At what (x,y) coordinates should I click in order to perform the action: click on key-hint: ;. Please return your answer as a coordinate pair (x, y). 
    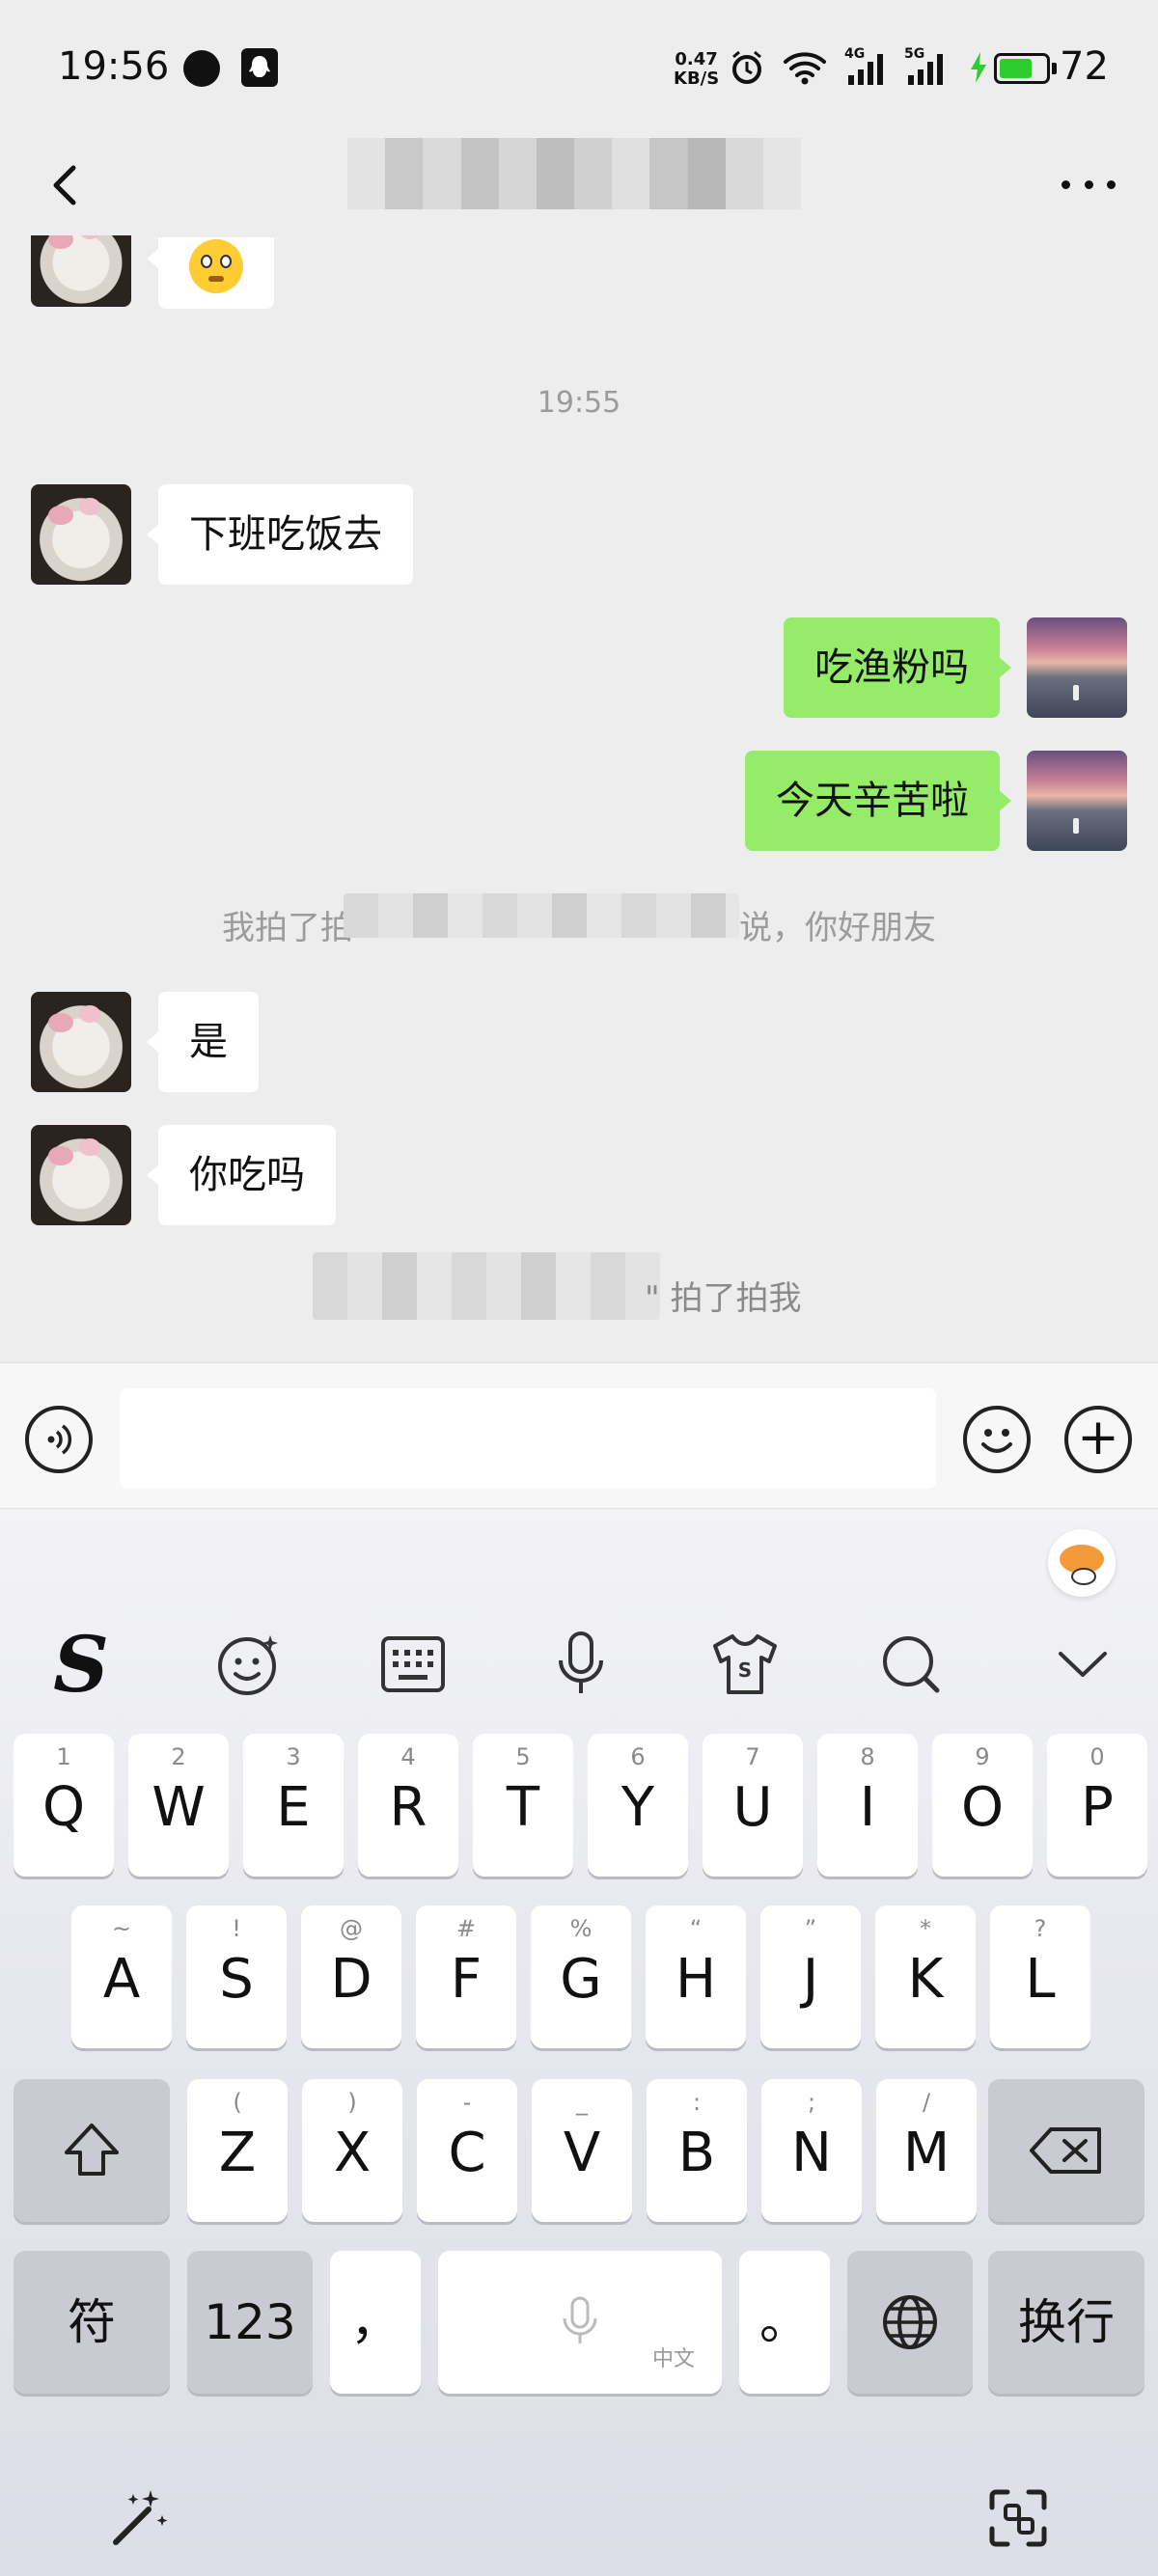
    Looking at the image, I should click on (811, 2102).